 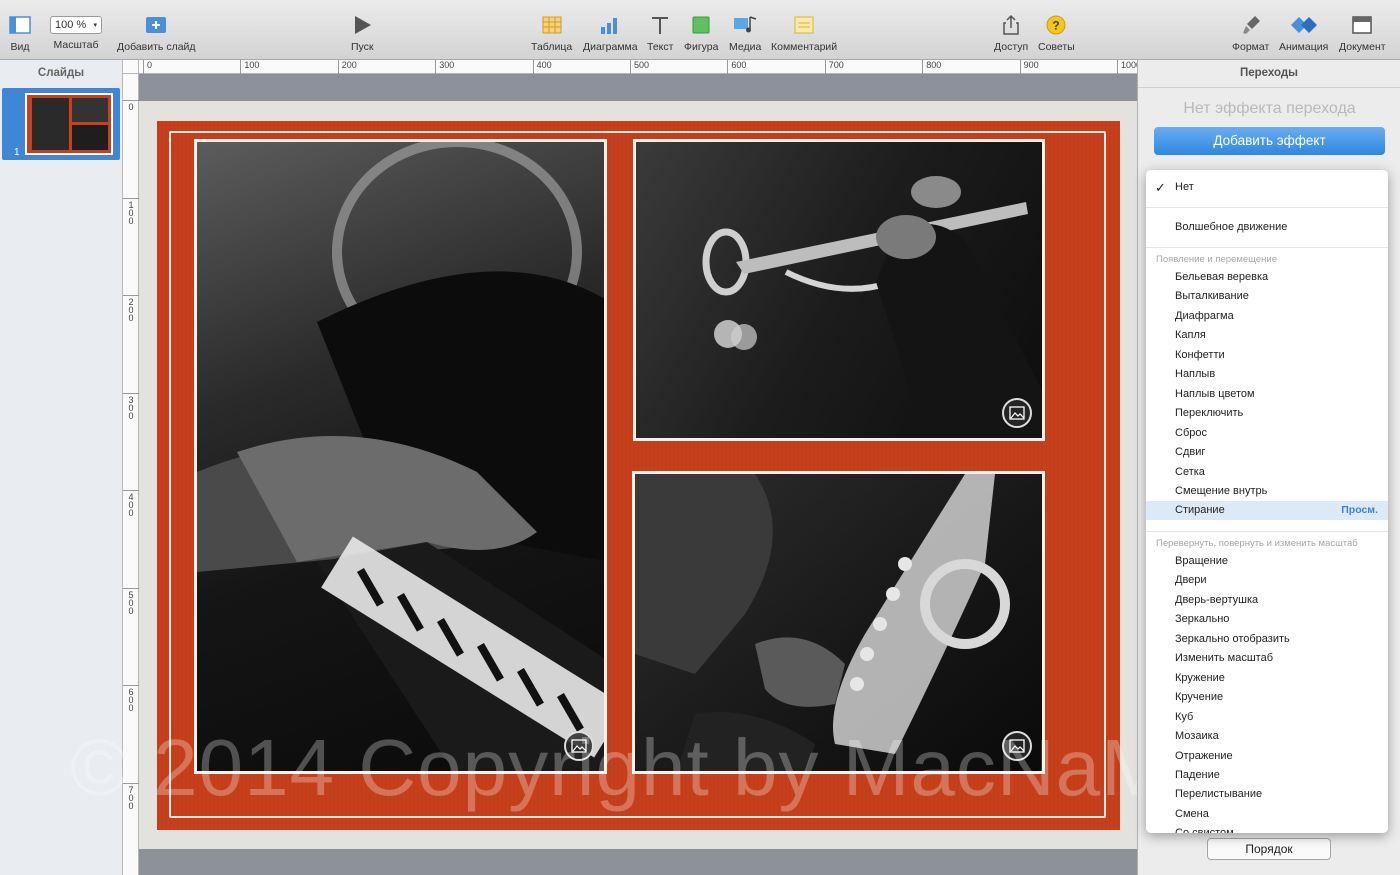 What do you see at coordinates (1267, 472) in the screenshot?
I see `menu-item: Сетка` at bounding box center [1267, 472].